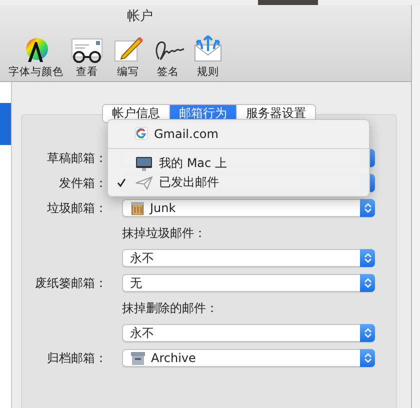 This screenshot has width=420, height=408. Describe the element at coordinates (238, 133) in the screenshot. I see `menu-item: Gmail.com` at that location.